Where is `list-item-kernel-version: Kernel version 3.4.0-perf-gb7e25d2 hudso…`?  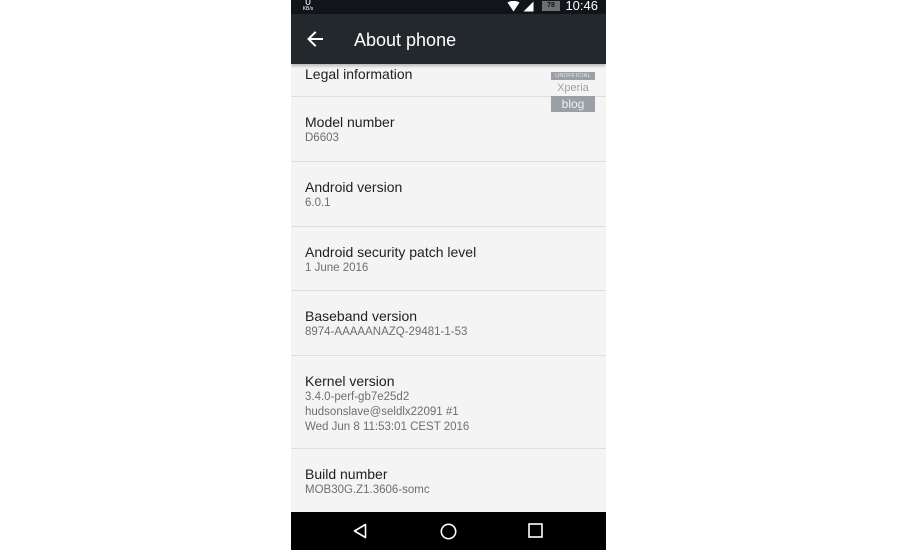 list-item-kernel-version: Kernel version 3.4.0-perf-gb7e25d2 hudso… is located at coordinates (448, 402).